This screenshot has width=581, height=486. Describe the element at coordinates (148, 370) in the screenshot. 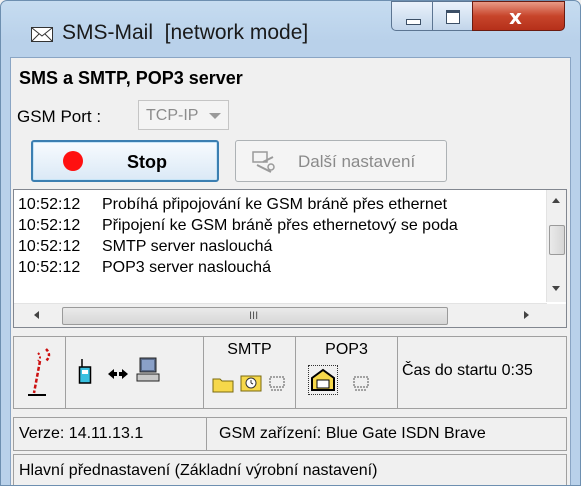

I see `computer-icon` at that location.